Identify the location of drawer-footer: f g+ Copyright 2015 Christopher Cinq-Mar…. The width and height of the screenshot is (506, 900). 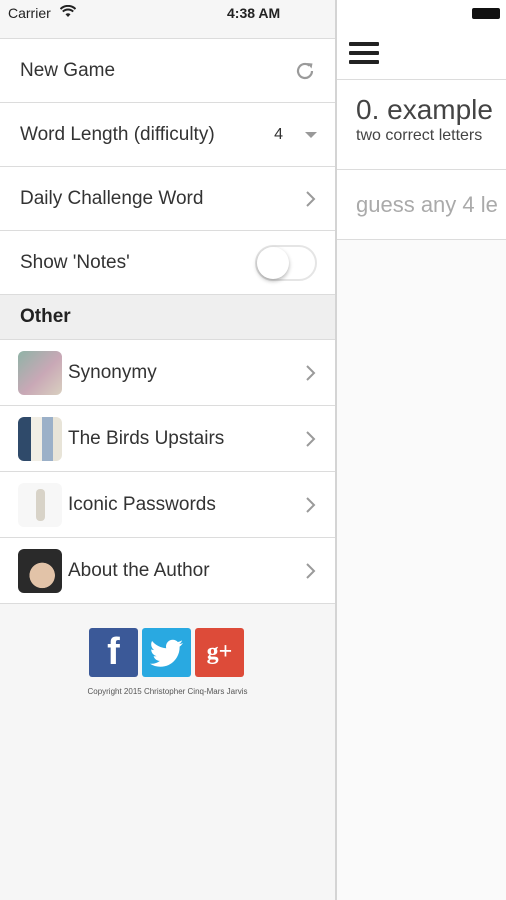
(167, 650).